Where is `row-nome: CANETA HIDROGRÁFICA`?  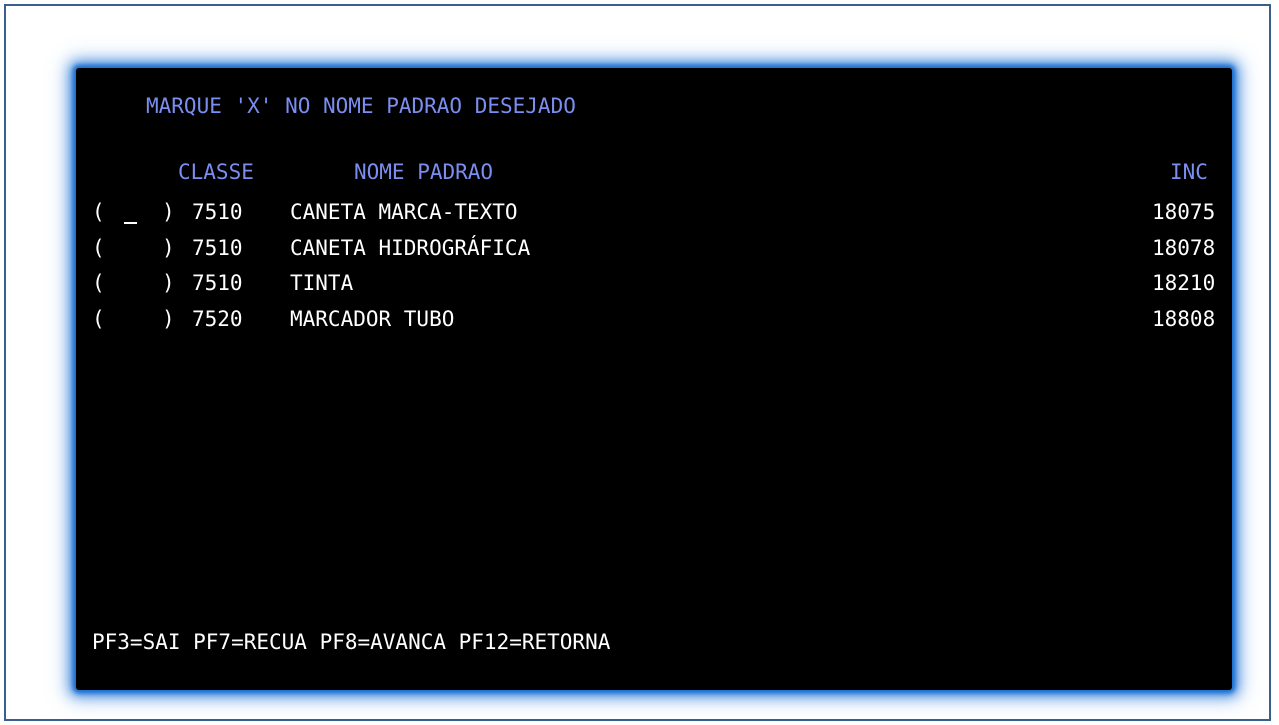
row-nome: CANETA HIDROGRÁFICA is located at coordinates (410, 248).